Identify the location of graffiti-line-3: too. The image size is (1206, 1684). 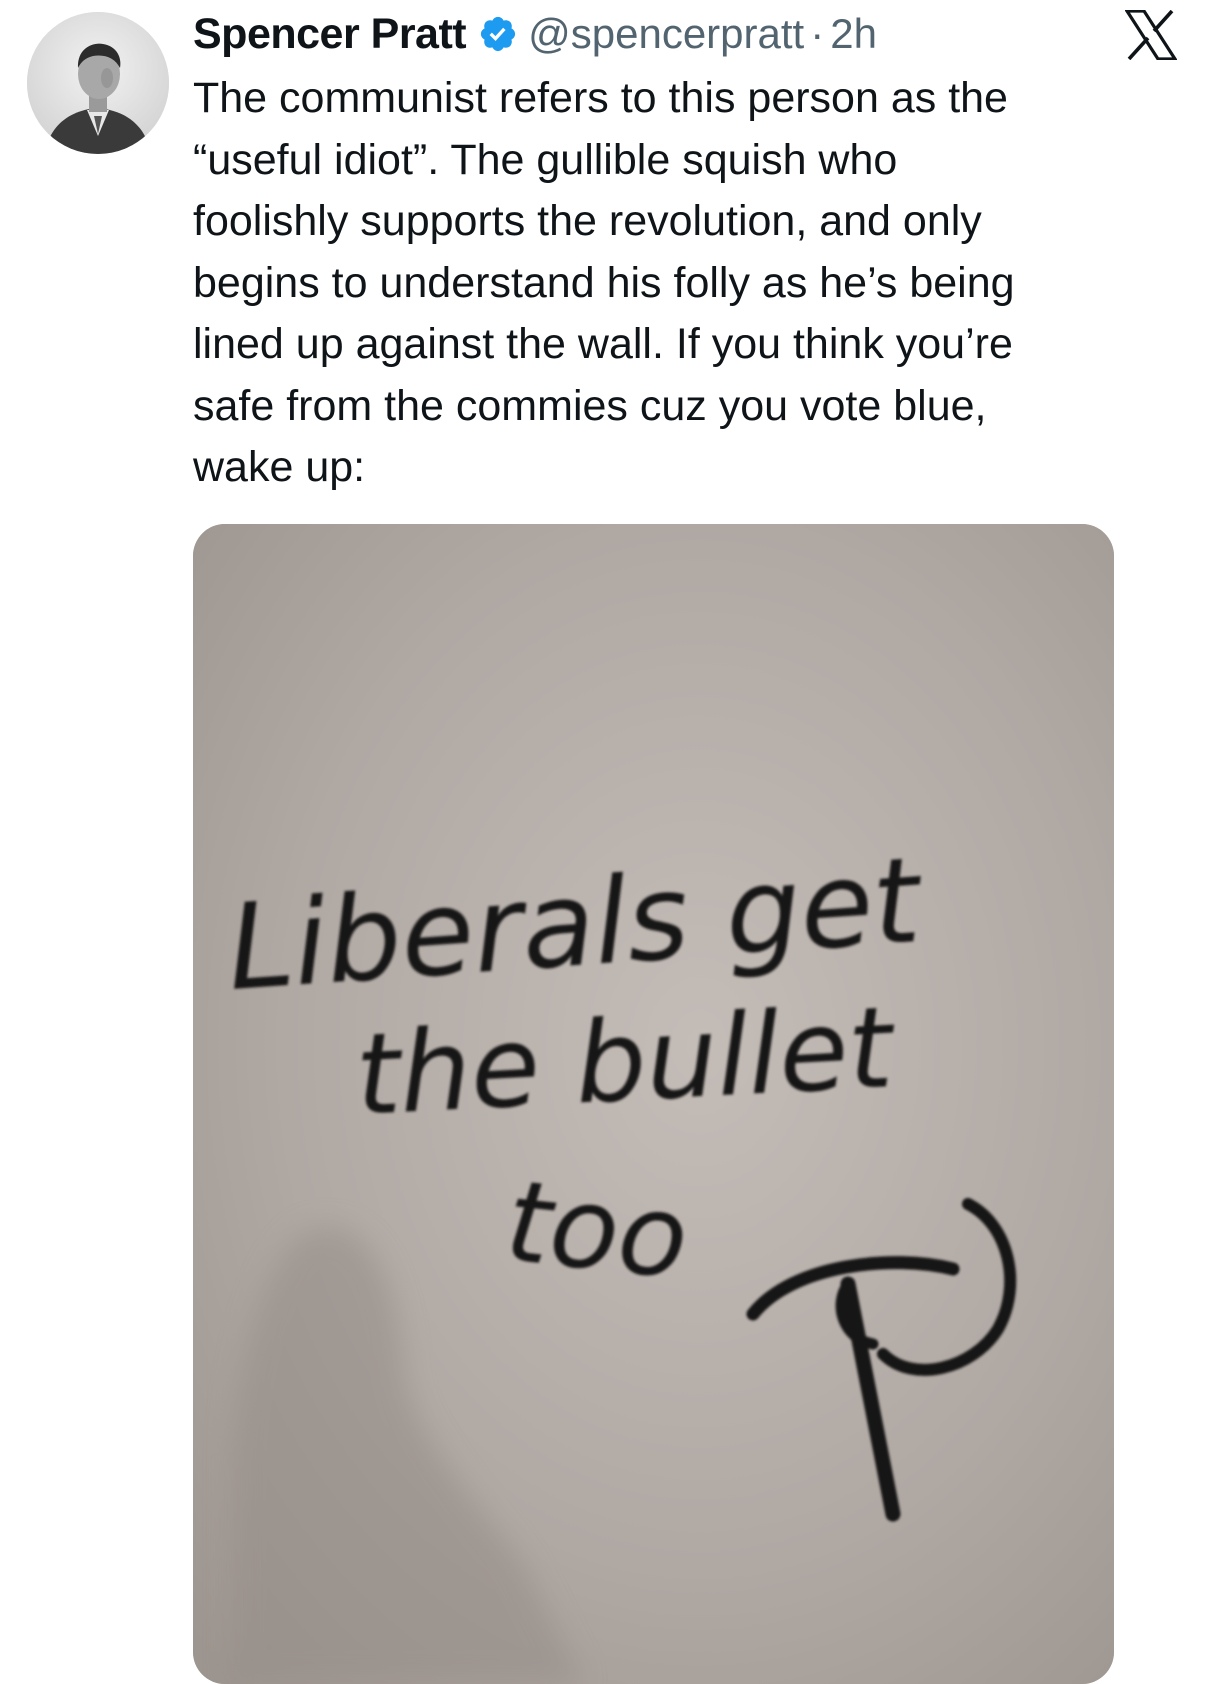
(597, 1231).